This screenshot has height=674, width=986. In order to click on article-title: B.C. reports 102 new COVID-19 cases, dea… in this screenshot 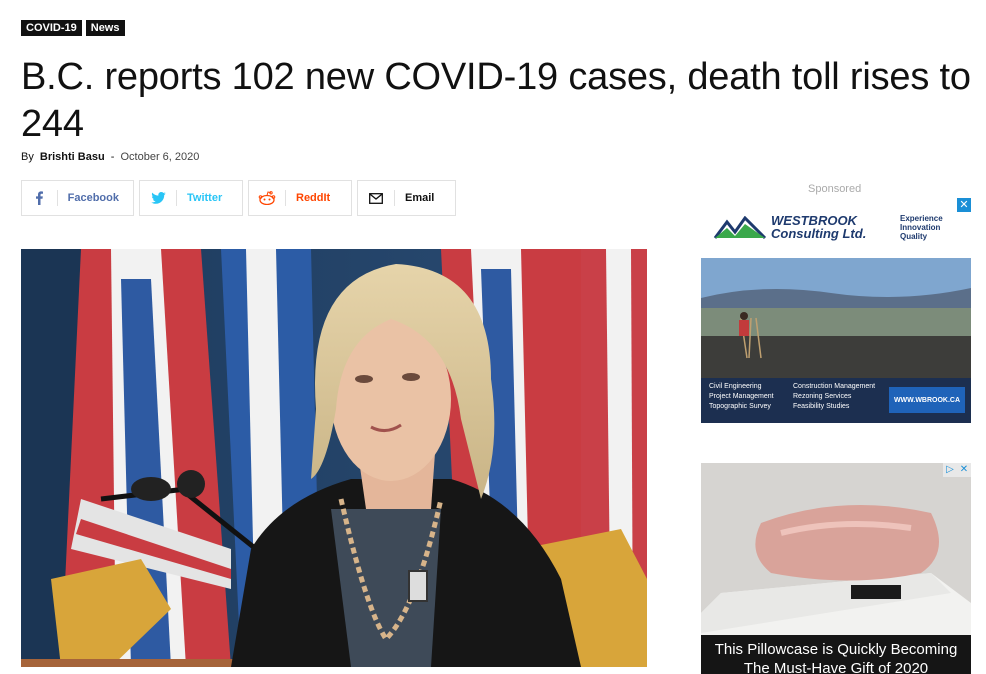, I will do `click(496, 100)`.